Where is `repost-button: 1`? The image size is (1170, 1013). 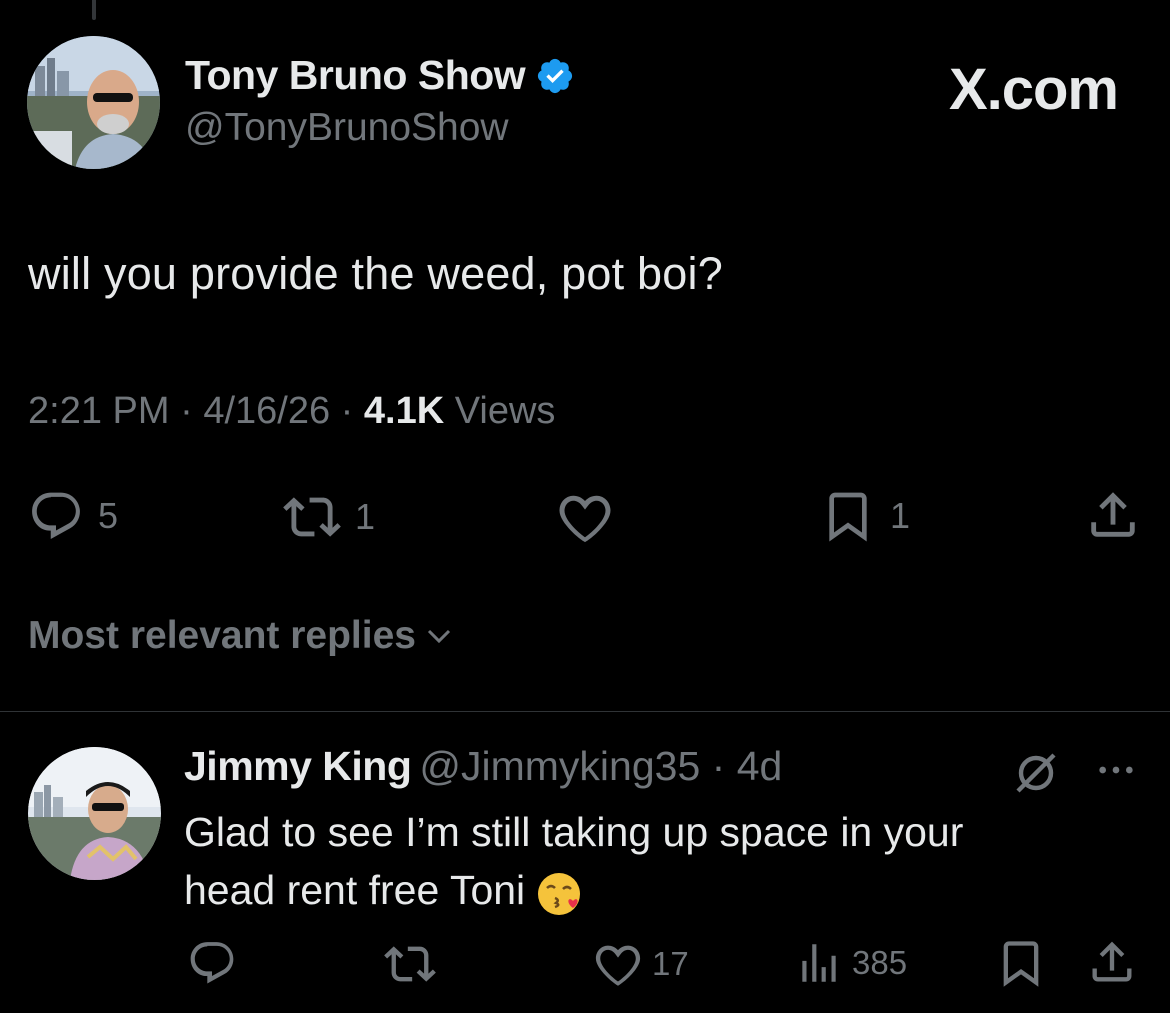 repost-button: 1 is located at coordinates (329, 517).